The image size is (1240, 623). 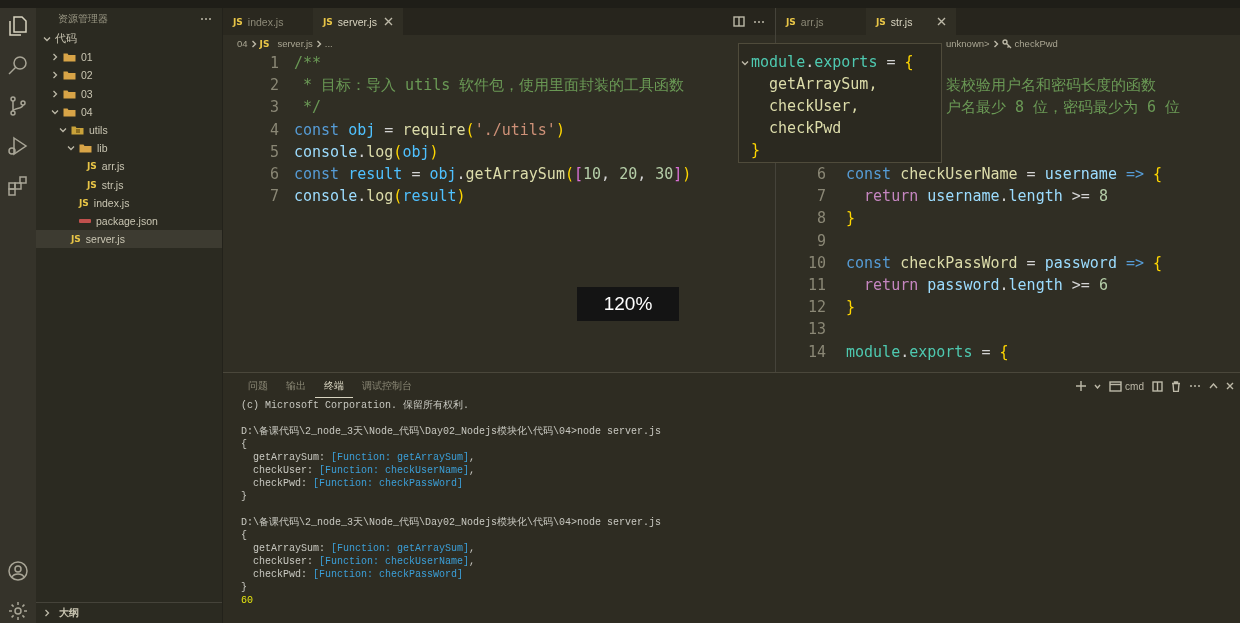 What do you see at coordinates (985, 284) in the screenshot?
I see `code-line: return password.length >= 6` at bounding box center [985, 284].